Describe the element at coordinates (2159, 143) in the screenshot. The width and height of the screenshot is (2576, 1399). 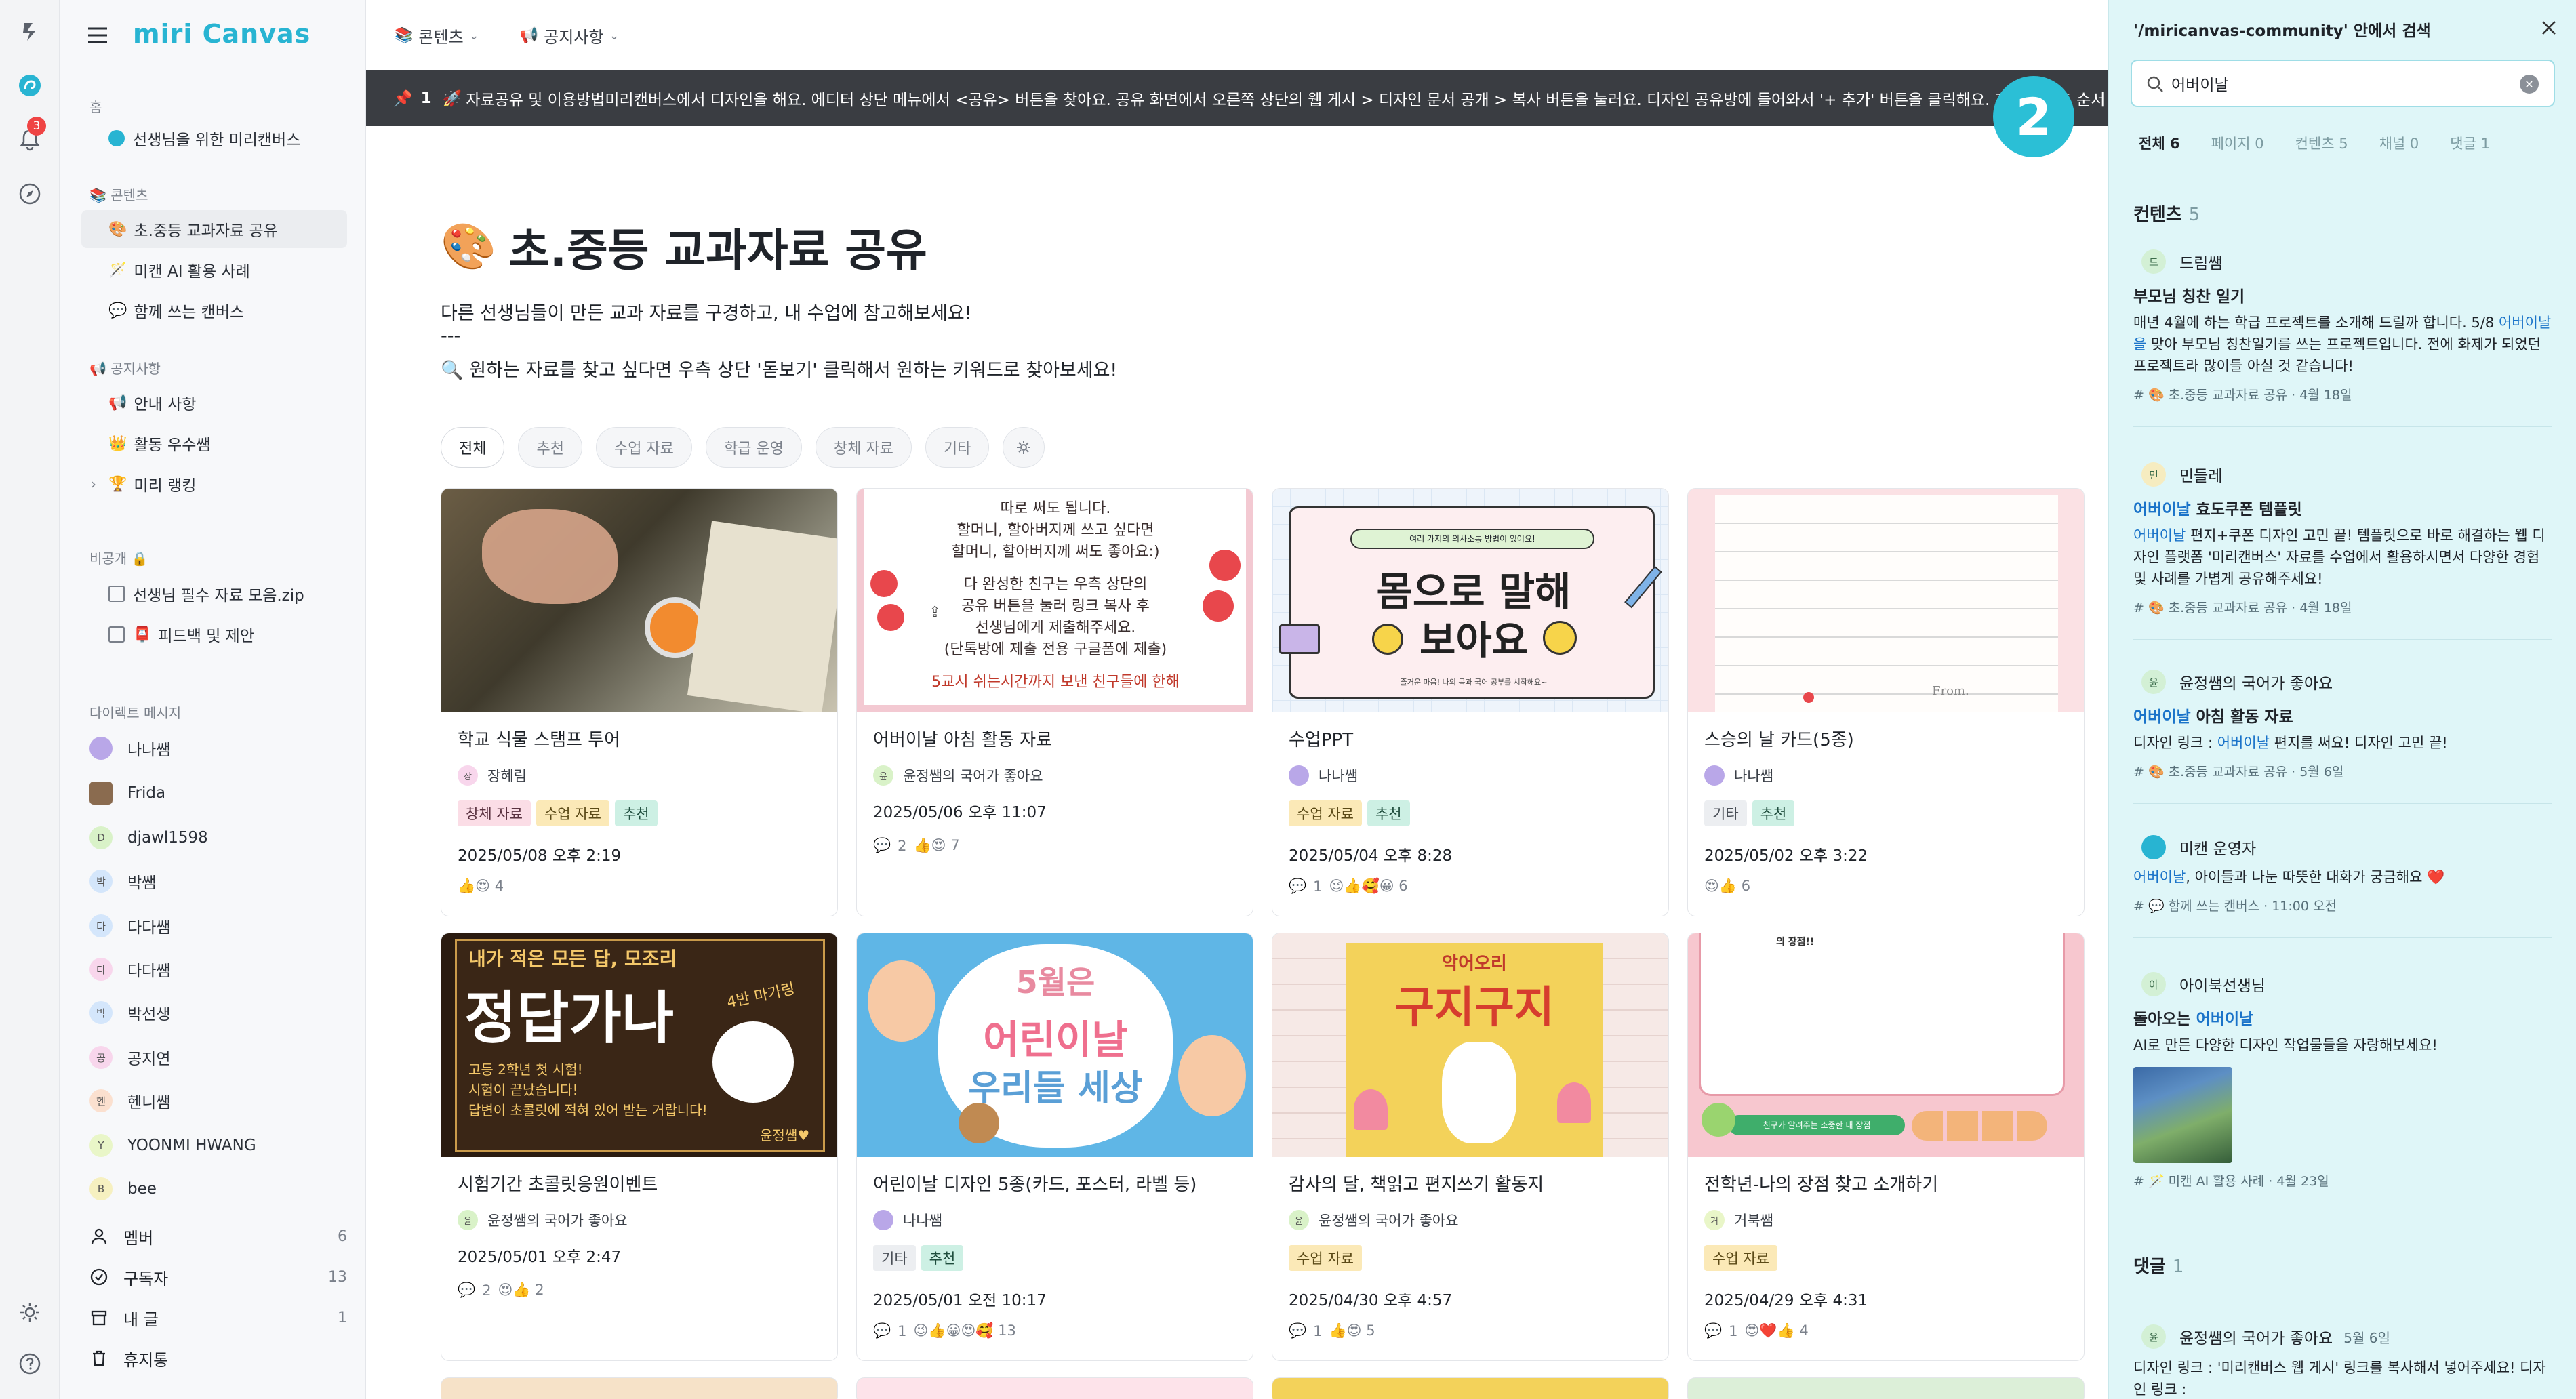
I see `tab-all: 전체 6` at that location.